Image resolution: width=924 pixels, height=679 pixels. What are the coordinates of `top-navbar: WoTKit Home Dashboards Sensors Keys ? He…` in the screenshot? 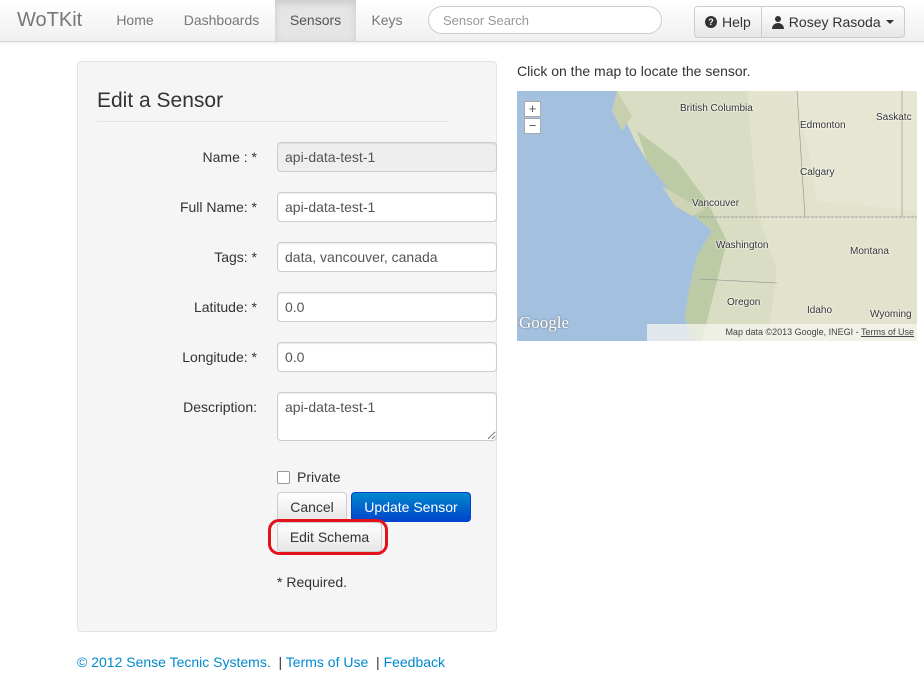 It's located at (462, 21).